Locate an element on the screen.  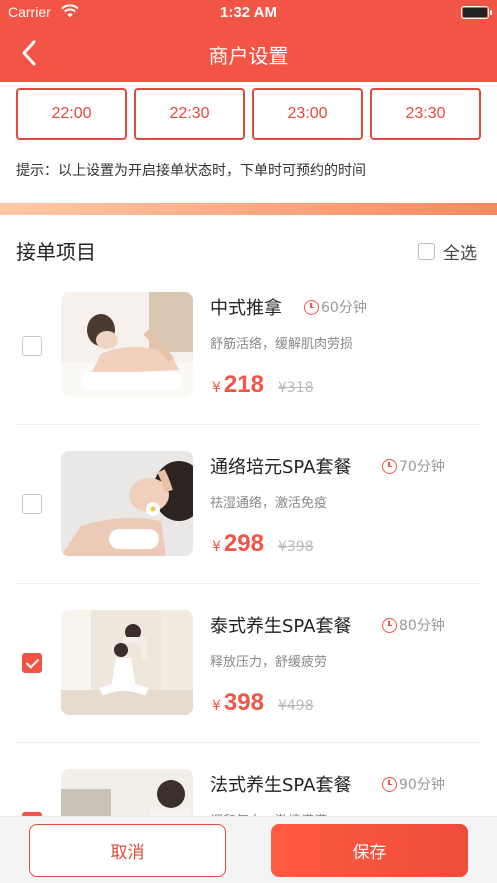
item-duration: 60分钟 is located at coordinates (335, 307).